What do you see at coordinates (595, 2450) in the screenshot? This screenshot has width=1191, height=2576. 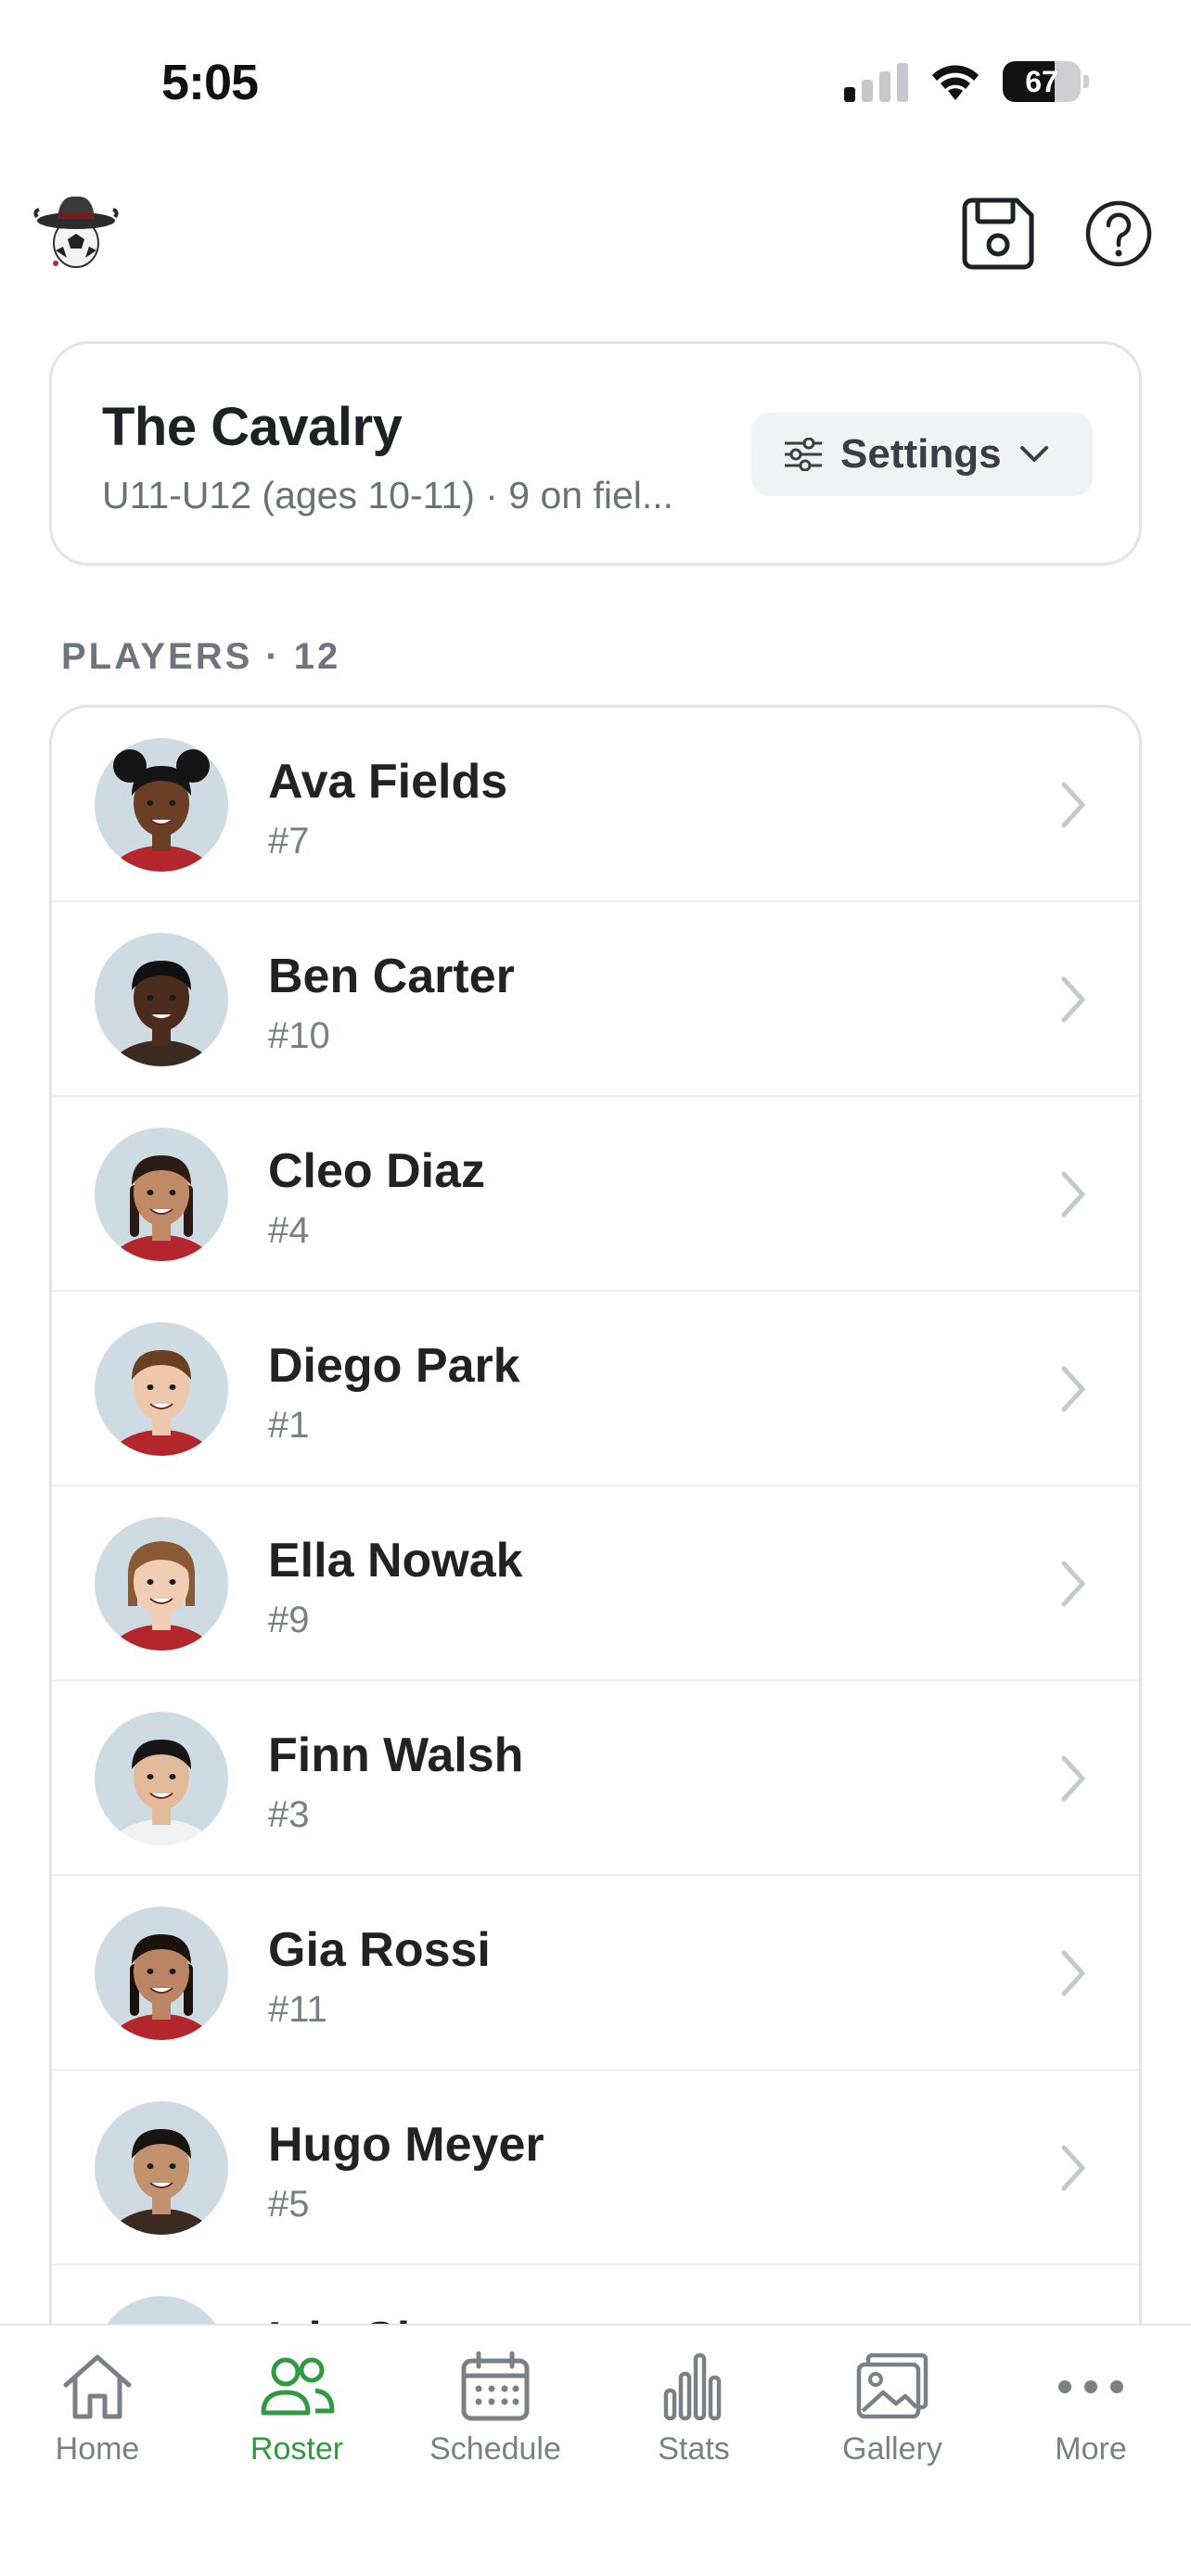 I see `tab-bar: Home Roster Schedule Stats Gallery More` at bounding box center [595, 2450].